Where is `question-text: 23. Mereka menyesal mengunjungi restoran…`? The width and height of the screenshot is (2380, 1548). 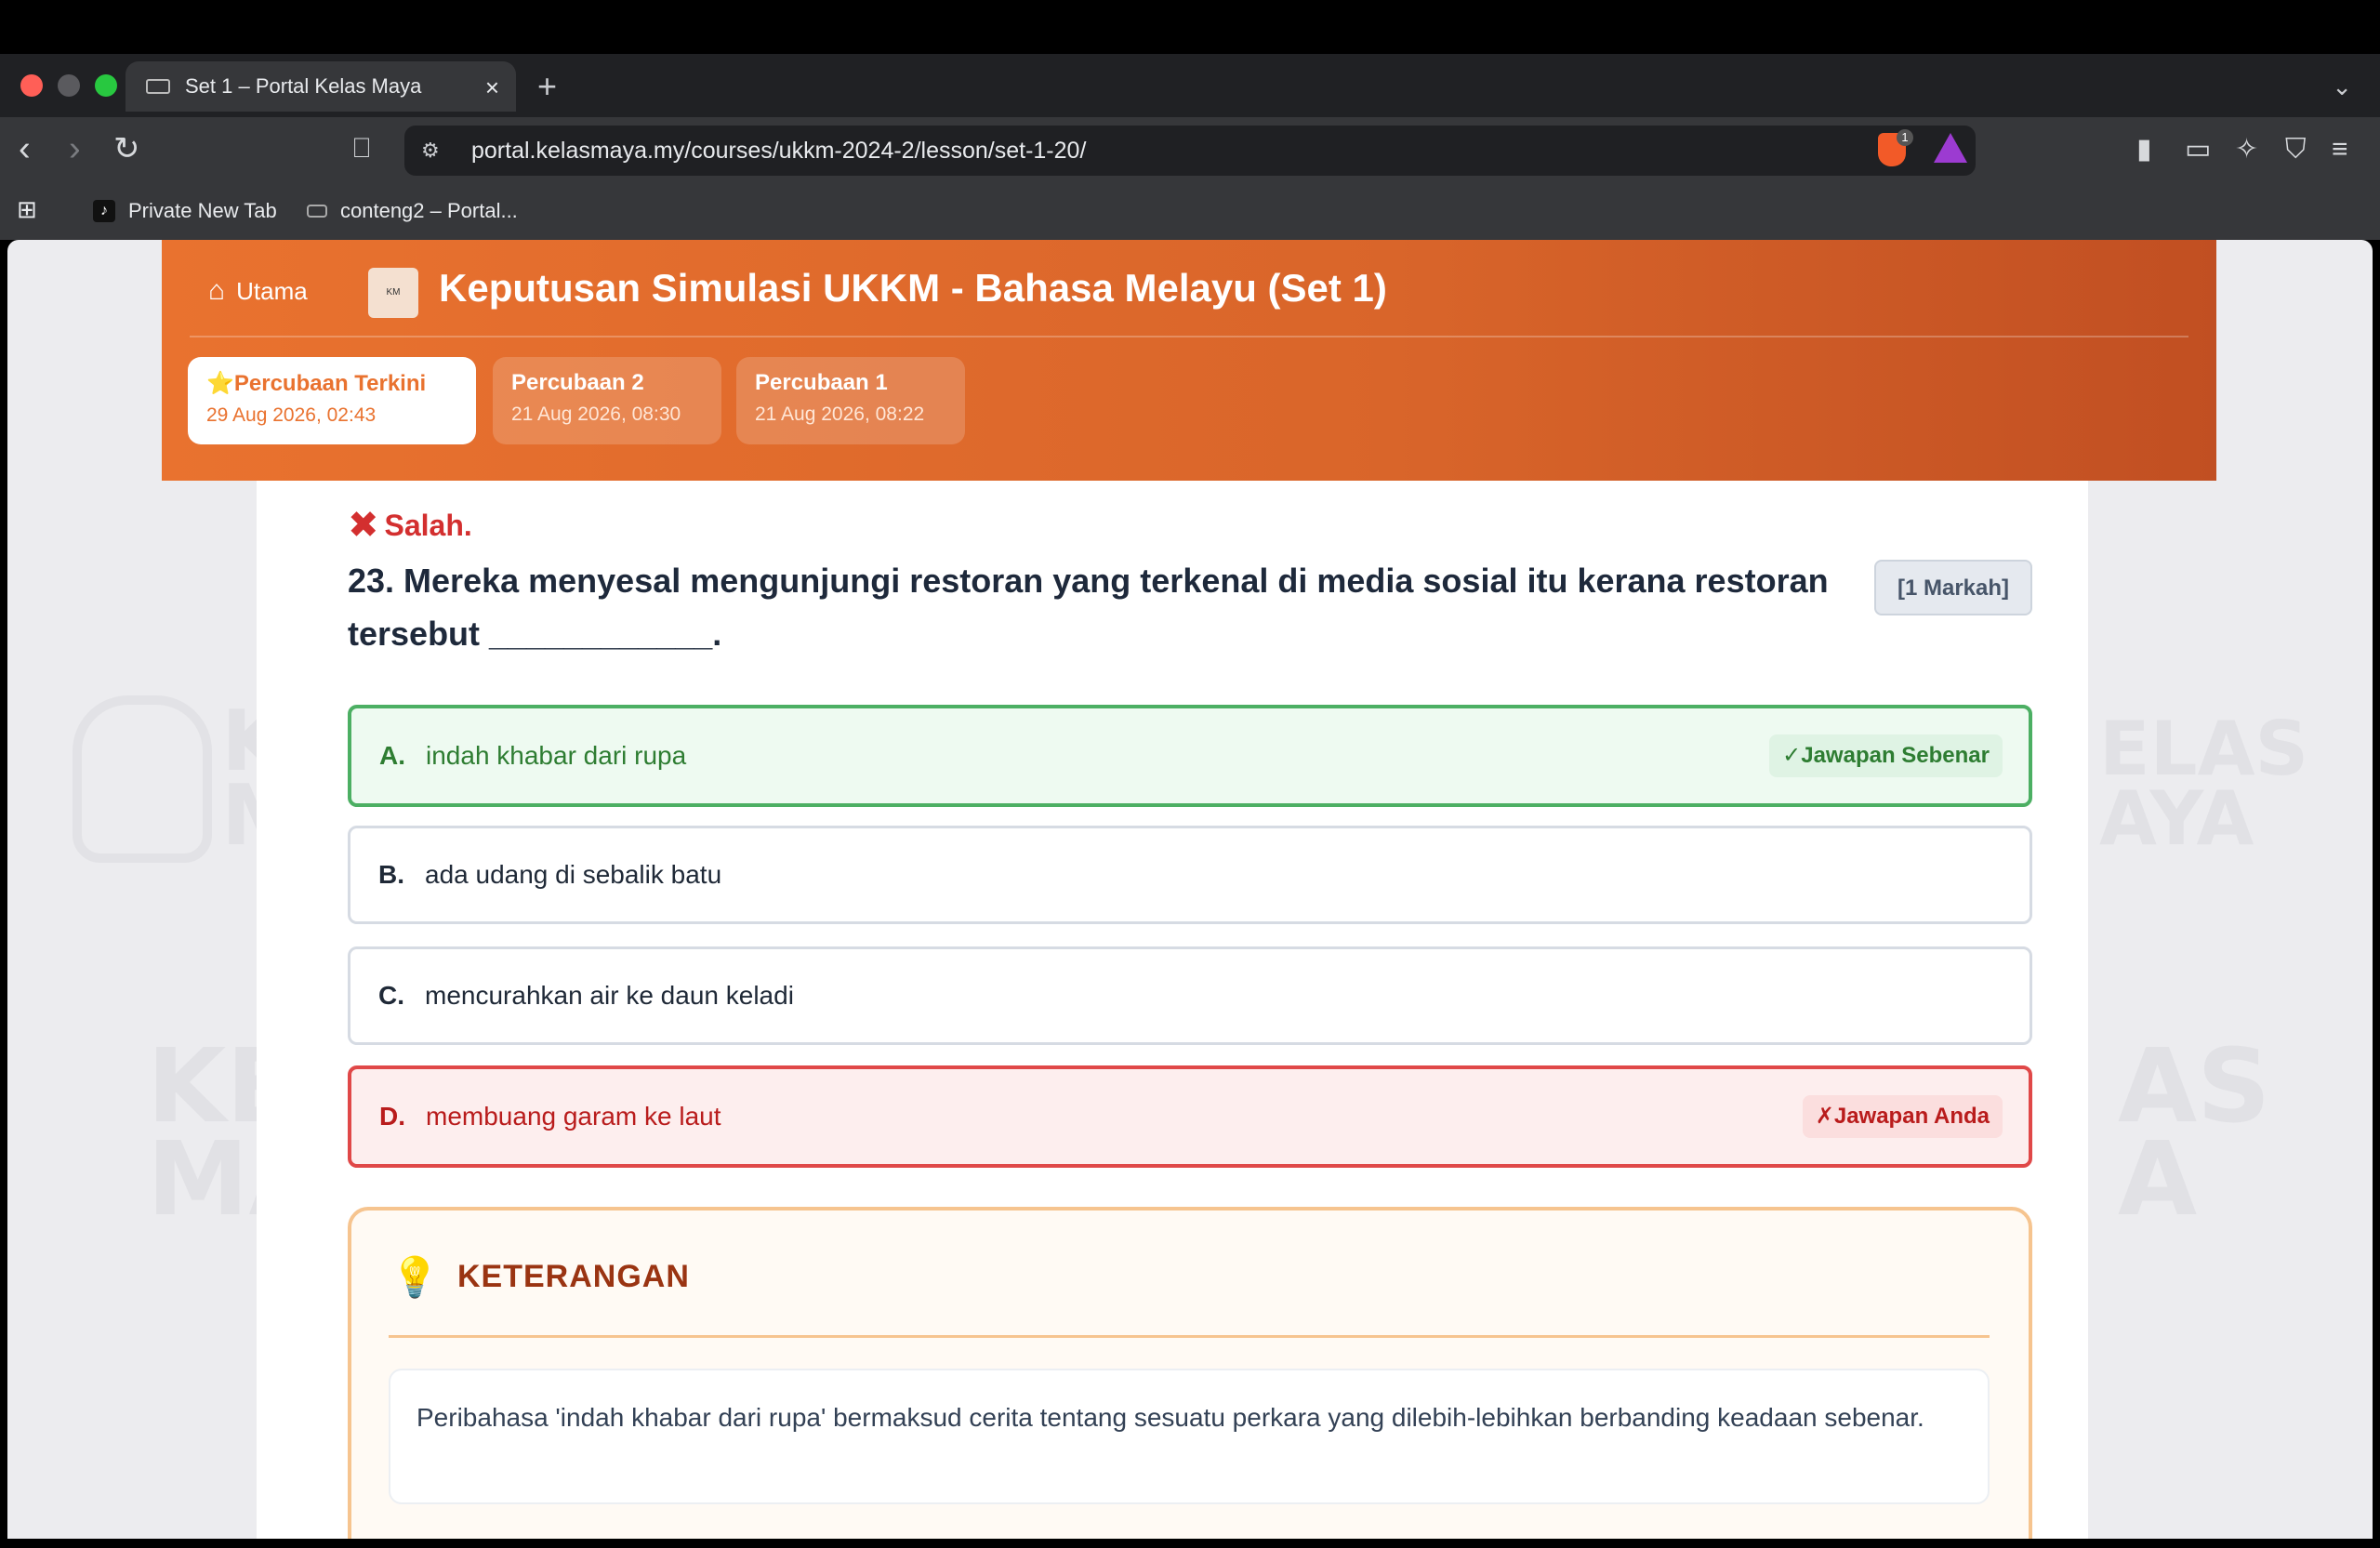
question-text: 23. Mereka menyesal mengunjungi restoran… is located at coordinates (1088, 607).